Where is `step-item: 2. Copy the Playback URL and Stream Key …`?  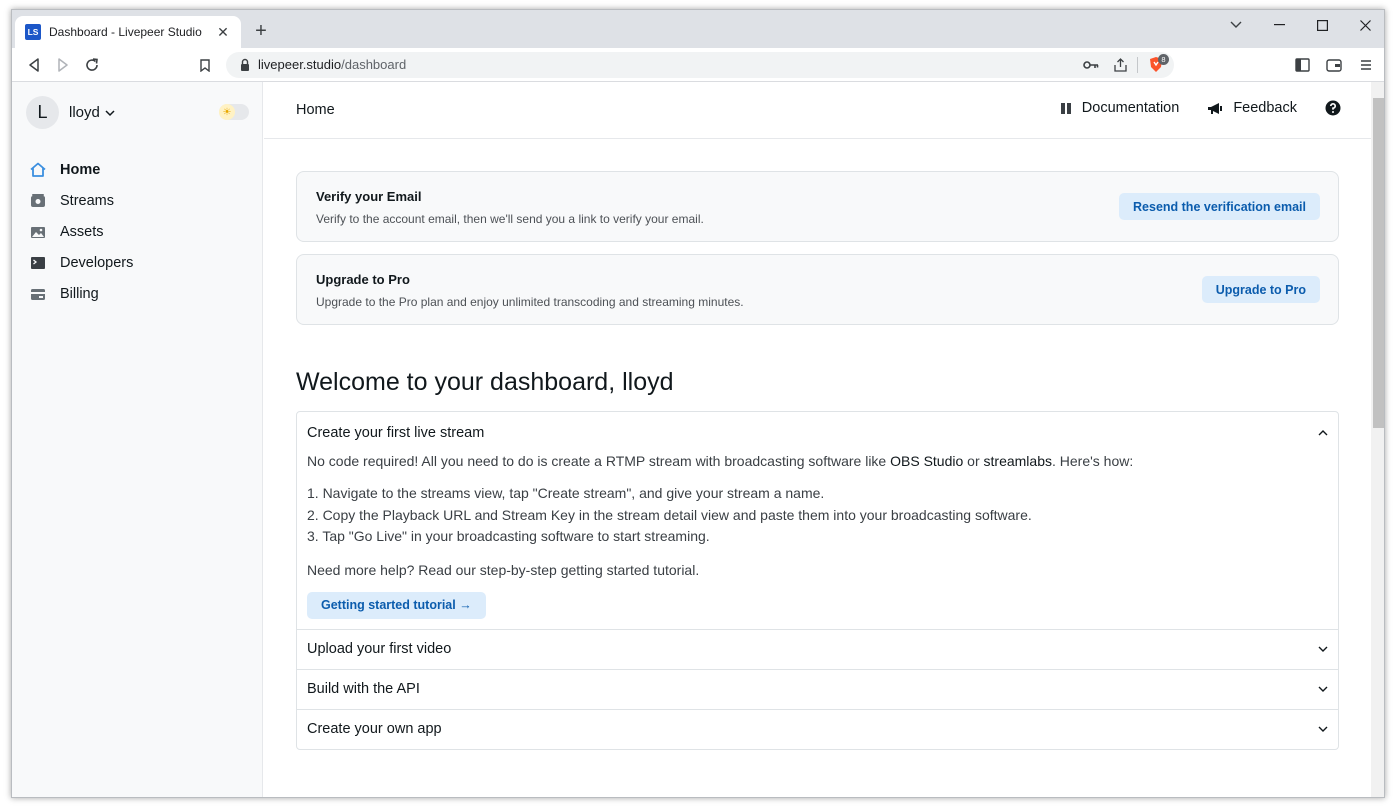
step-item: 2. Copy the Playback URL and Stream Key … is located at coordinates (669, 514).